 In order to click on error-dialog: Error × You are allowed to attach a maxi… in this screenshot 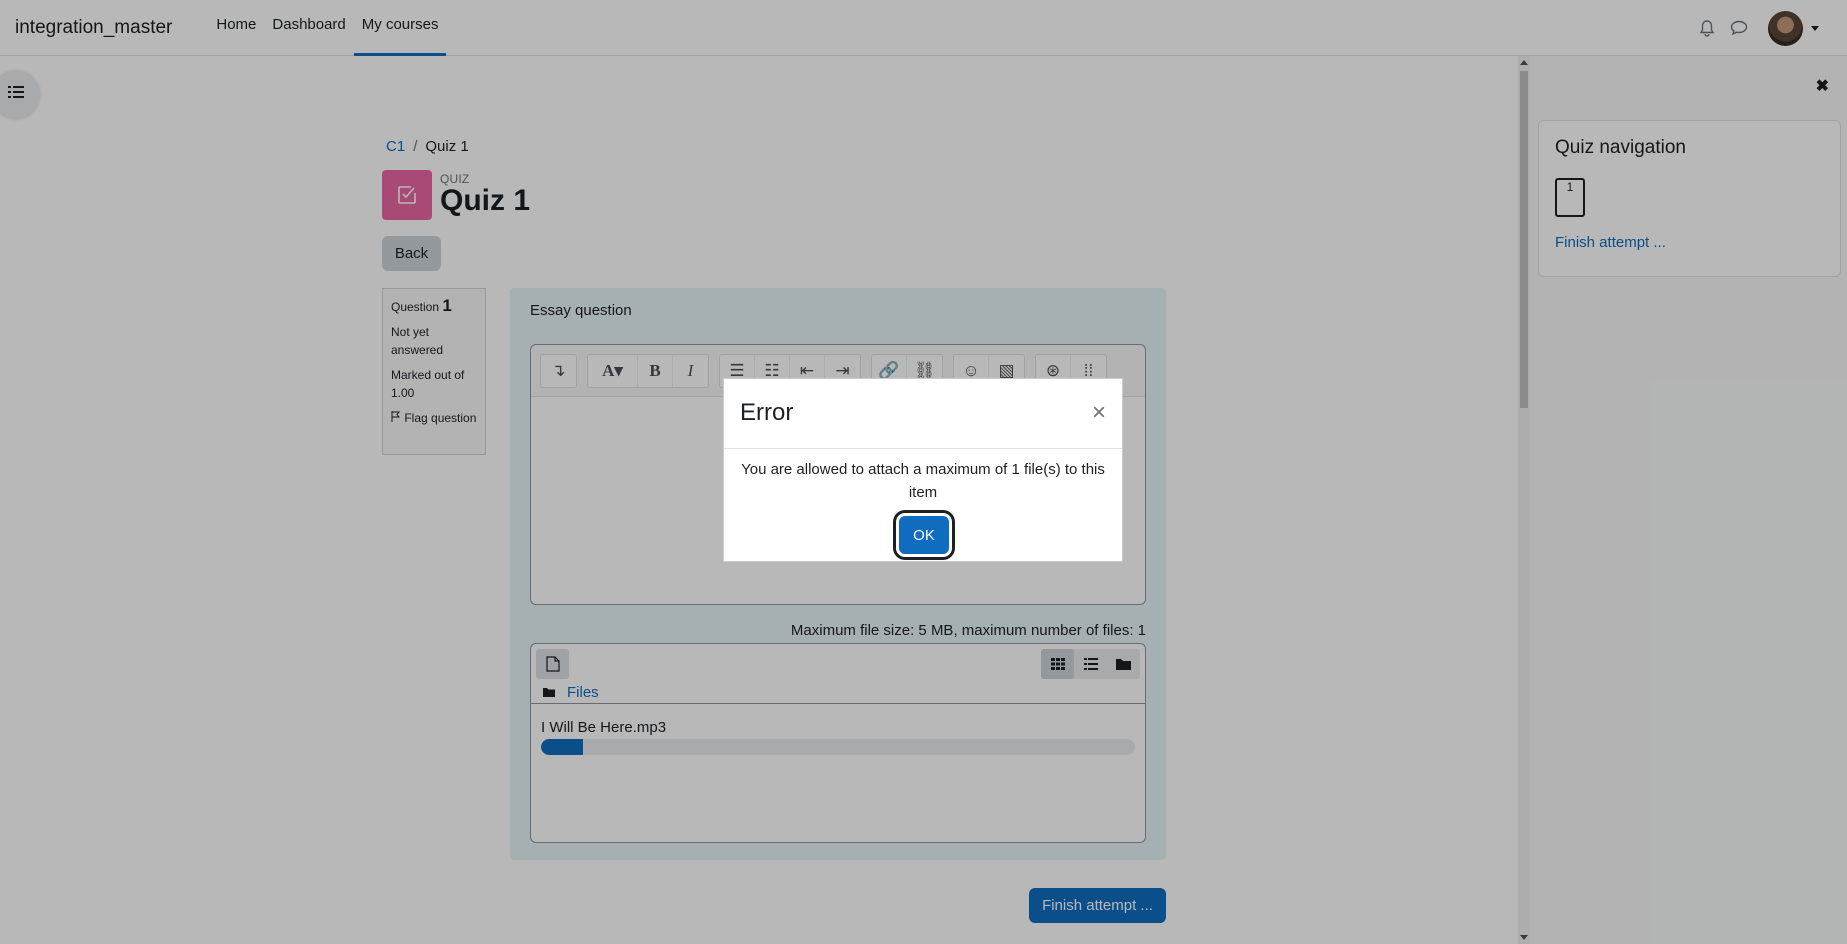, I will do `click(923, 470)`.